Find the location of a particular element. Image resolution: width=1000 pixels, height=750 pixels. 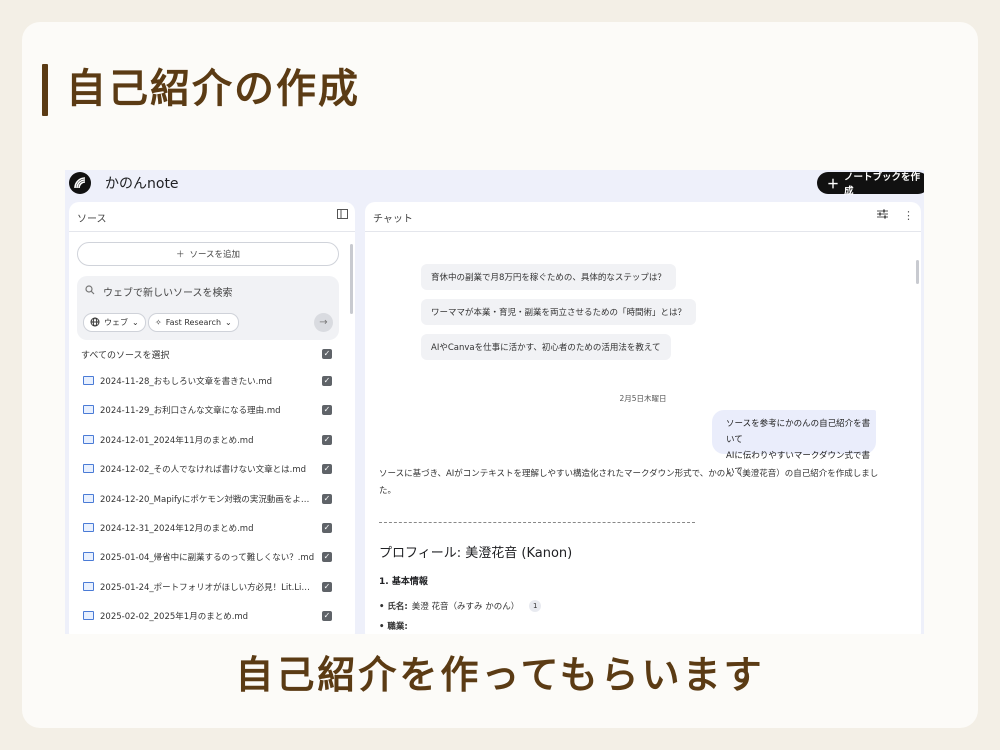

source-name: 2024-12-31_2024年12月のまとめ.md is located at coordinates (177, 528).